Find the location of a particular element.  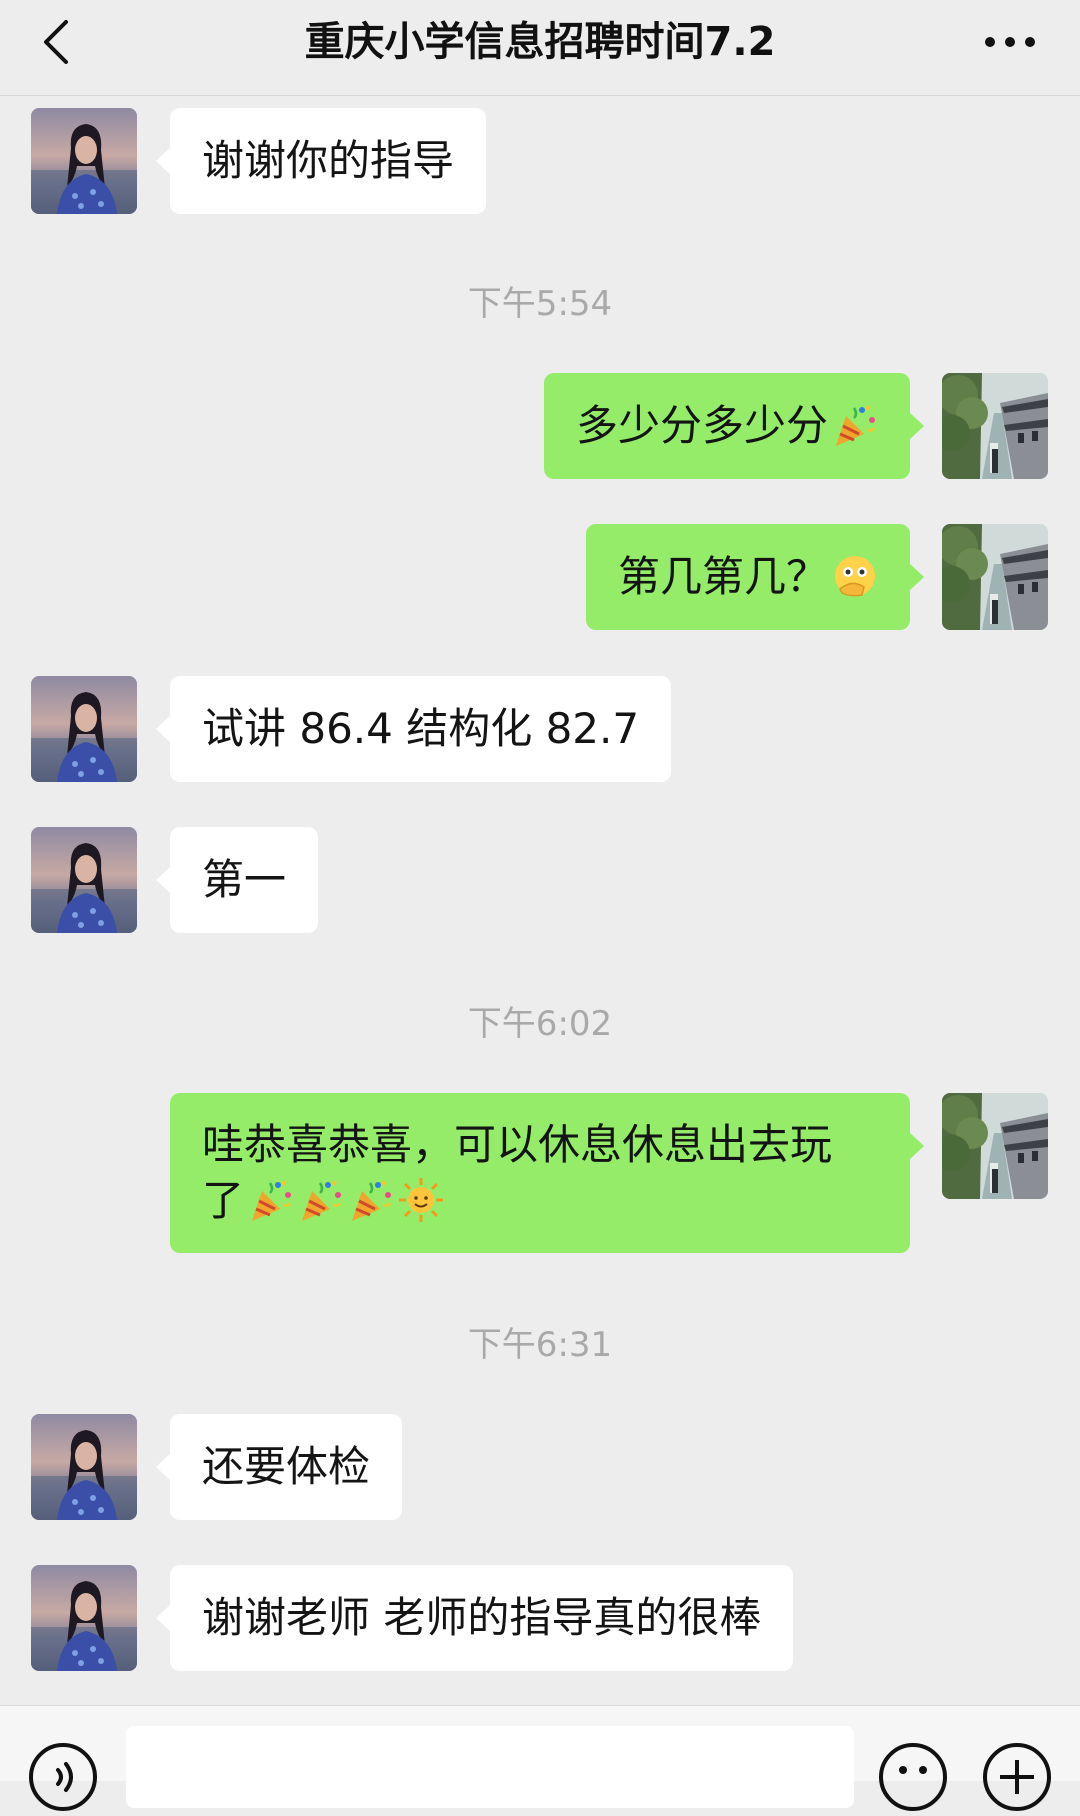

incoming-message: 还要体检 is located at coordinates (279, 1467).